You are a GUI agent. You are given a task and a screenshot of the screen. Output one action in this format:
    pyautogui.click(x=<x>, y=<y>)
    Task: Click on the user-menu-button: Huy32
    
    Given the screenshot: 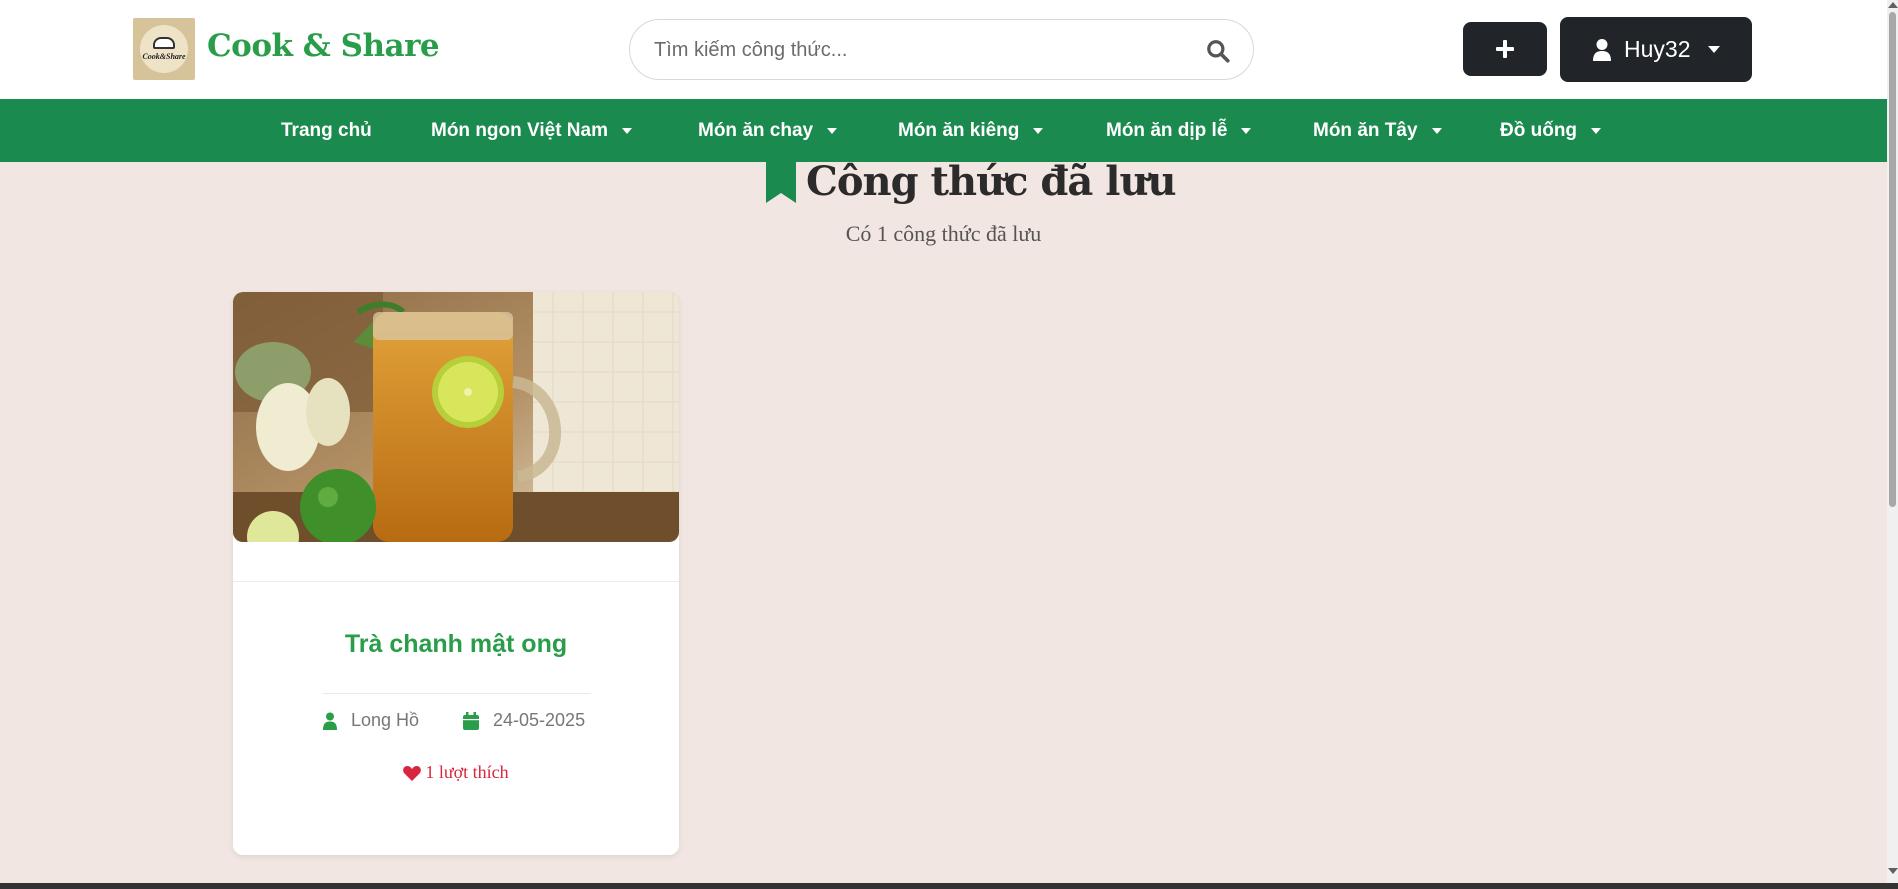 What is the action you would take?
    pyautogui.click(x=1656, y=49)
    